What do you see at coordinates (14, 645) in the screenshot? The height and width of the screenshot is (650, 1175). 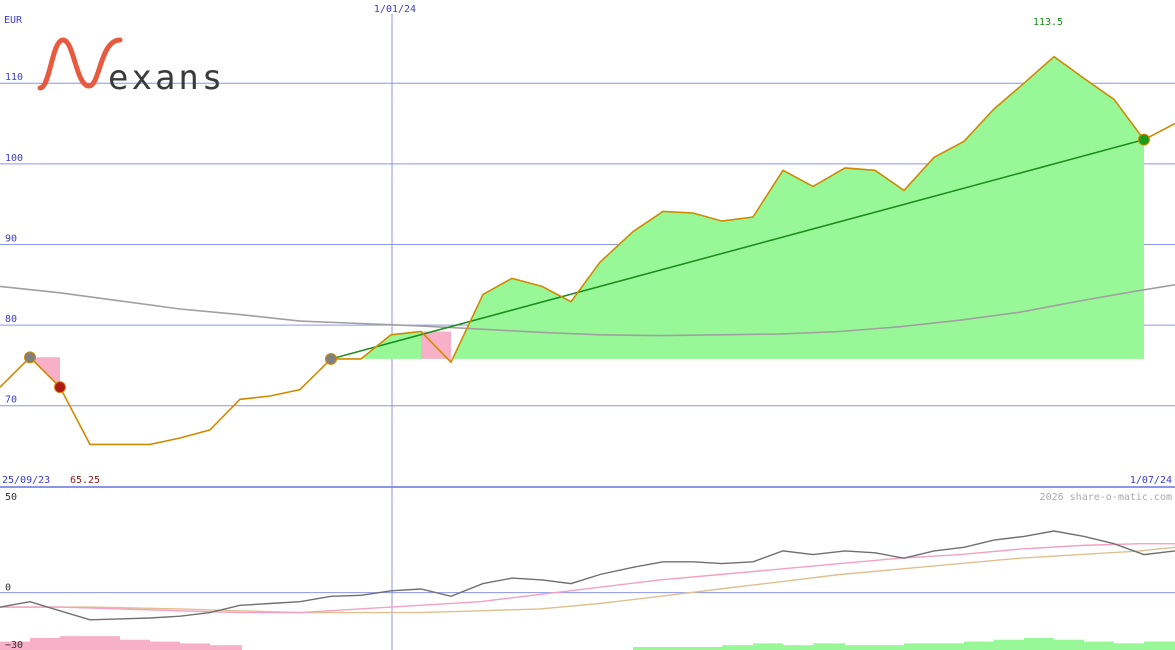 I see `osc-tick--30: −30` at bounding box center [14, 645].